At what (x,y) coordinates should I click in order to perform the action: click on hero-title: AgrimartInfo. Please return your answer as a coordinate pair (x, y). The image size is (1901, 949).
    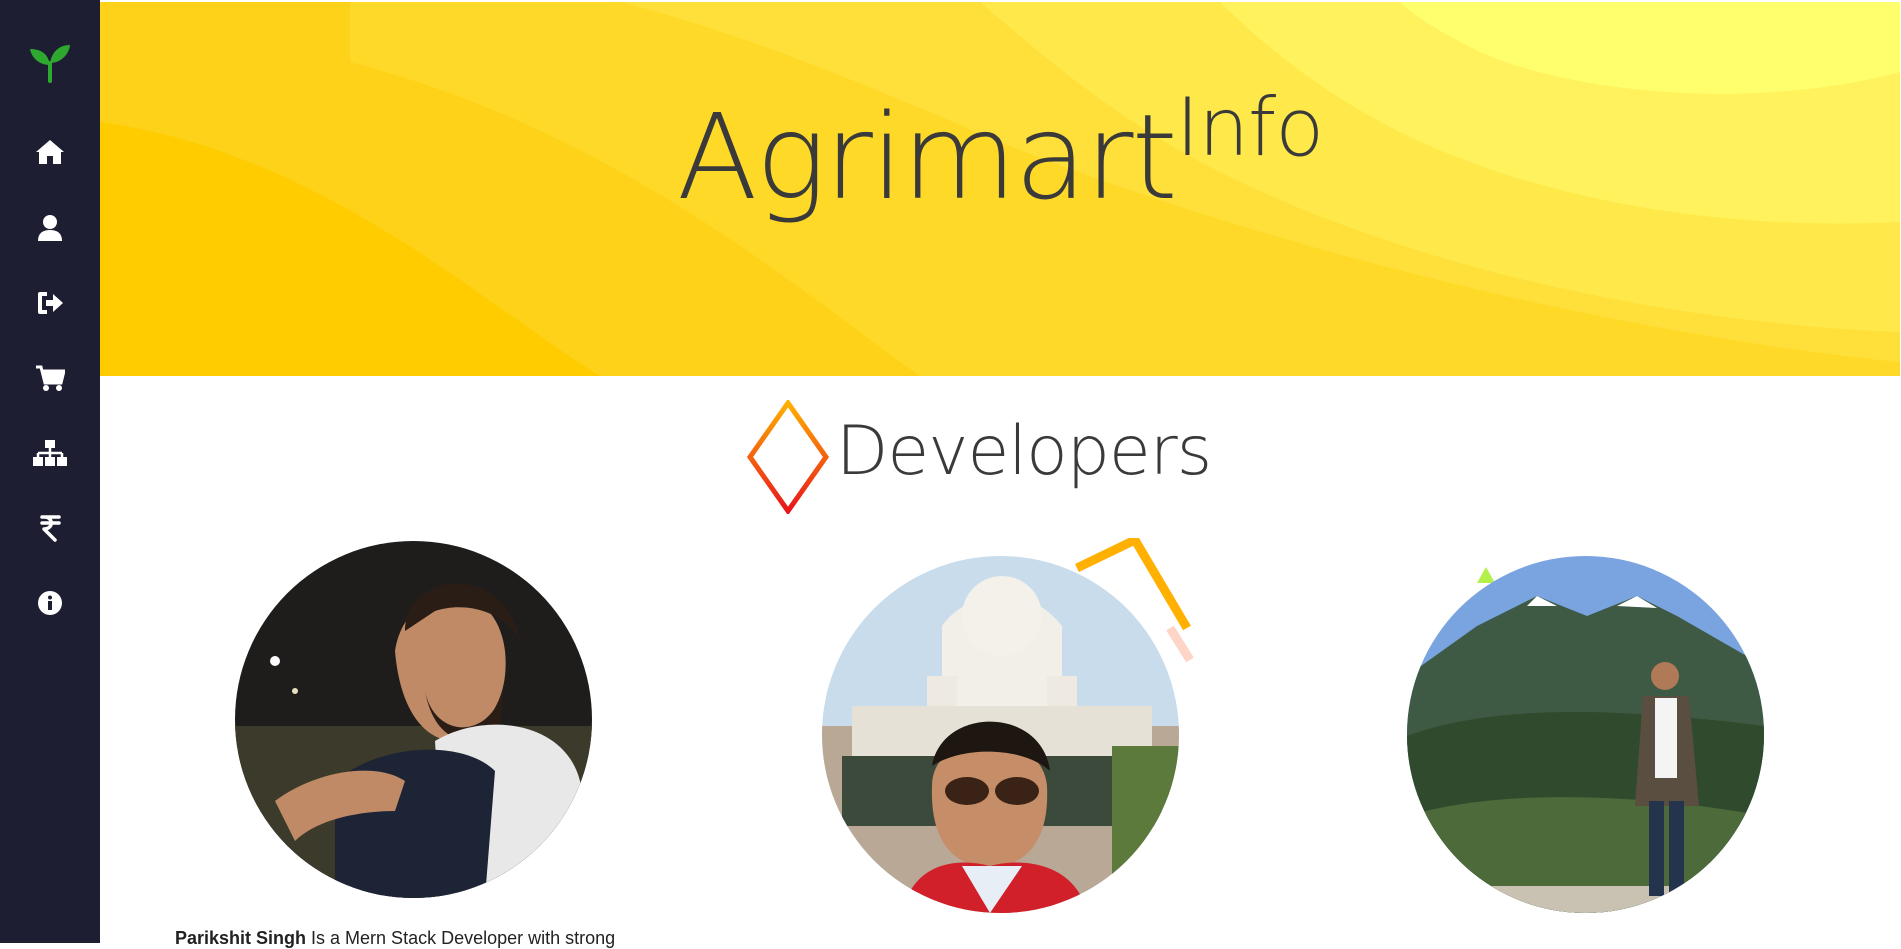
    Looking at the image, I should click on (1000, 152).